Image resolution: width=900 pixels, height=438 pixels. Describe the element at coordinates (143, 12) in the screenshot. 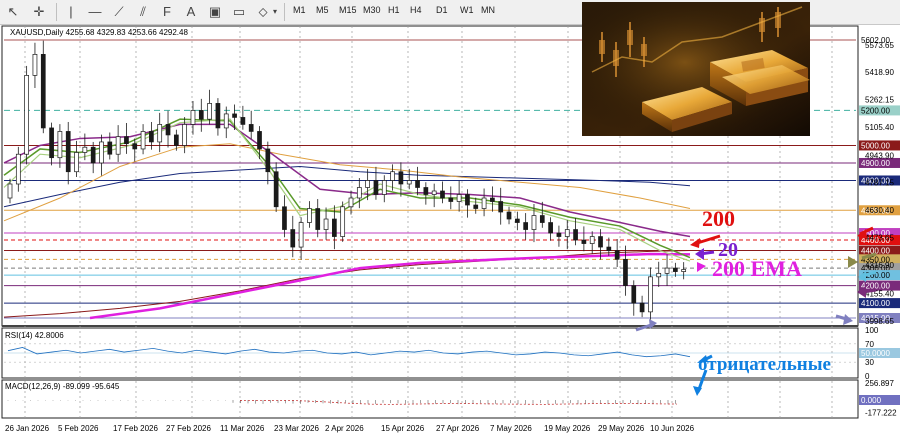

I see `channel-icon: ⫽` at that location.